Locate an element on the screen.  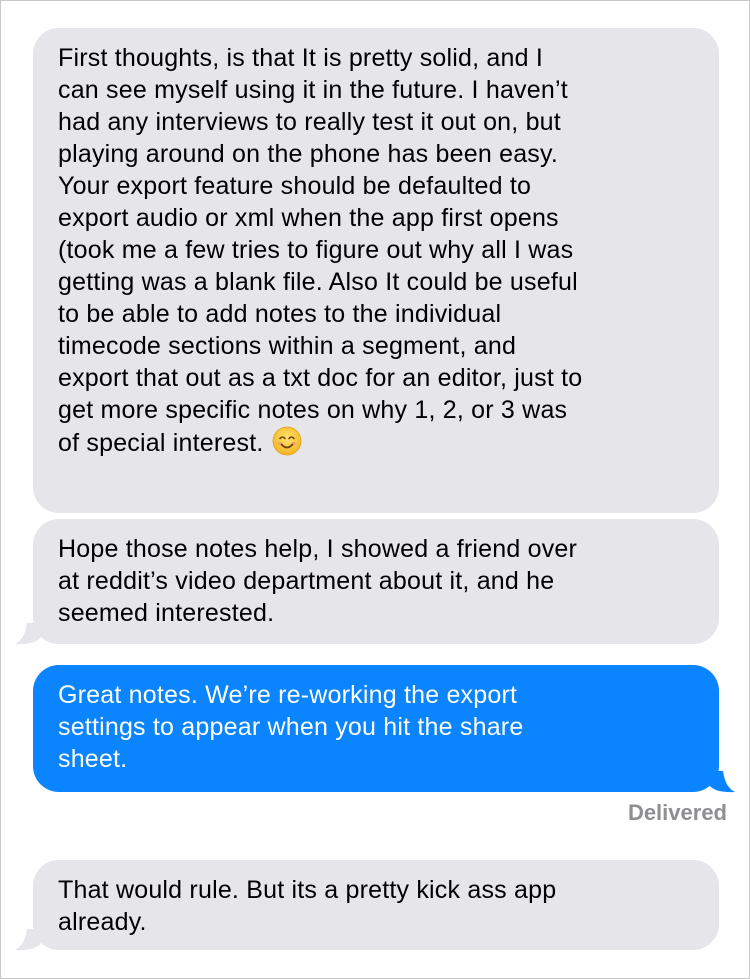
message-line: already. is located at coordinates (102, 922).